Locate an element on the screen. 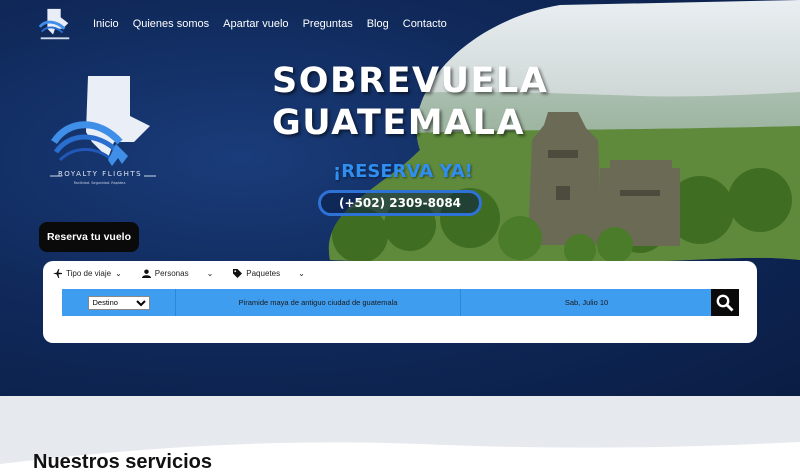 This screenshot has height=475, width=800. tab-label: Paquetes is located at coordinates (263, 273).